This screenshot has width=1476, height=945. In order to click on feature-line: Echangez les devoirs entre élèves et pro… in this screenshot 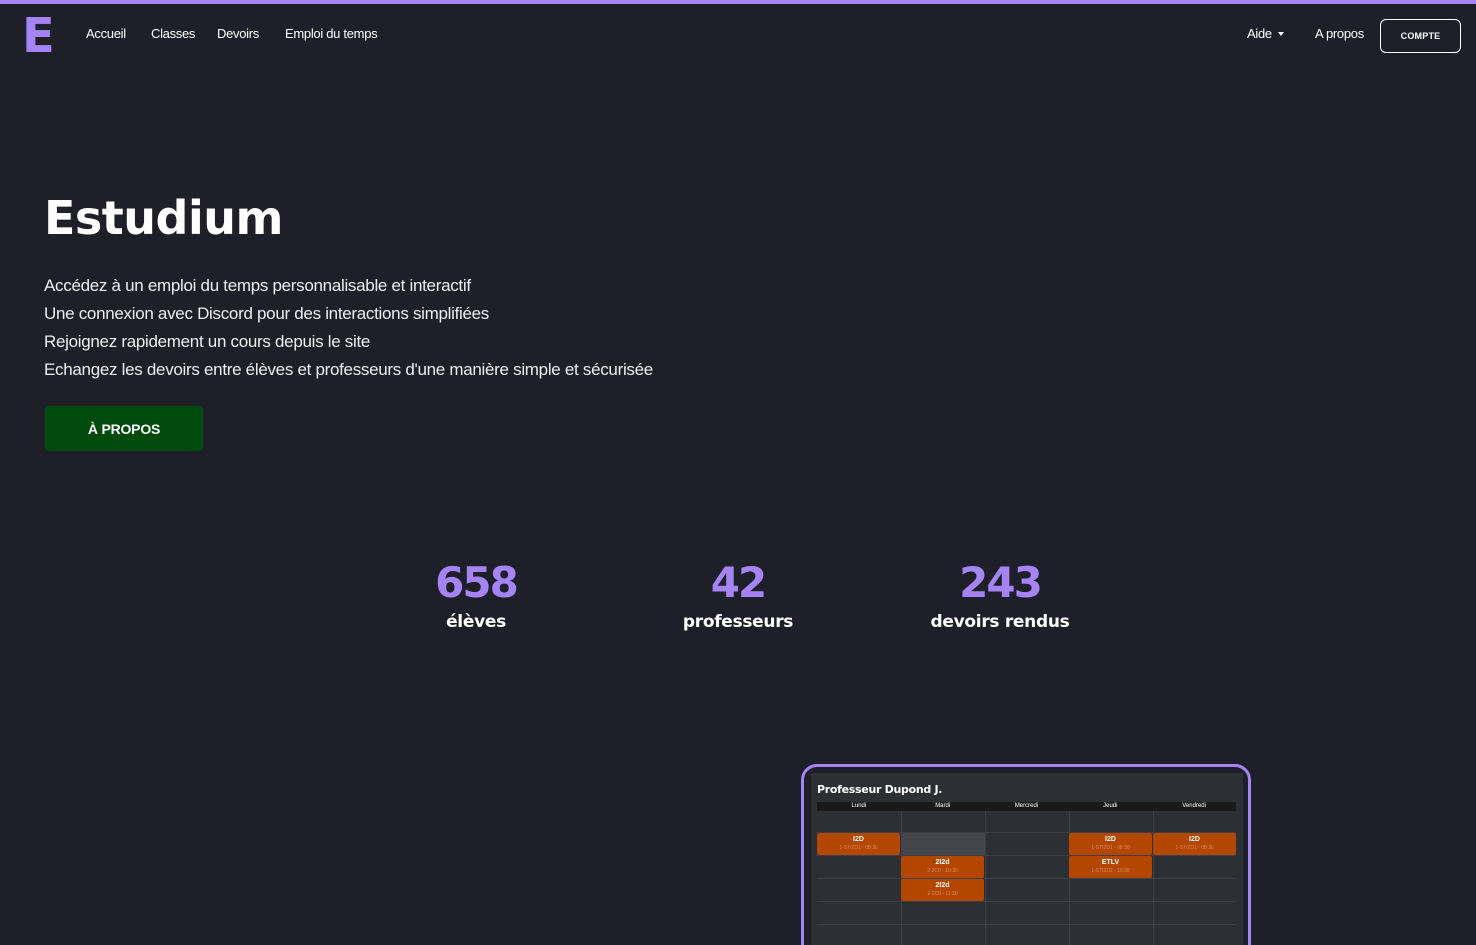, I will do `click(348, 369)`.